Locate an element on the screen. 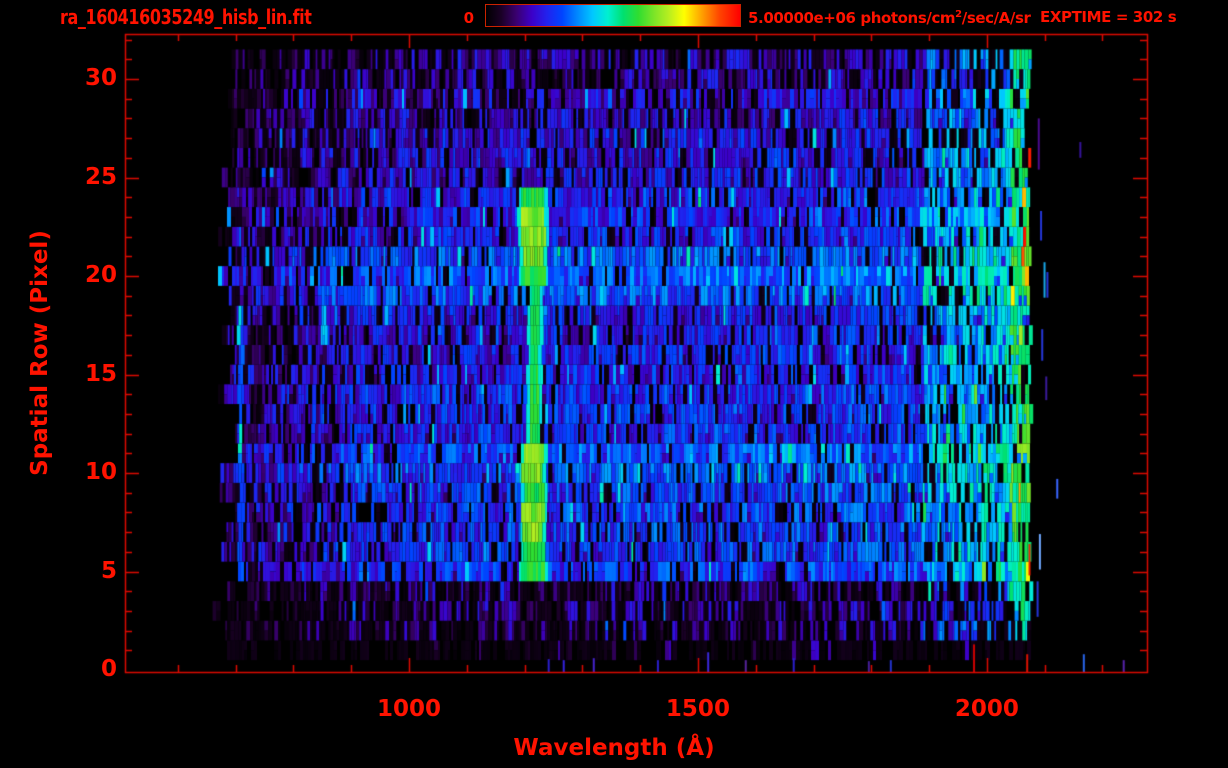  y-tick-label: 25 is located at coordinates (100, 176).